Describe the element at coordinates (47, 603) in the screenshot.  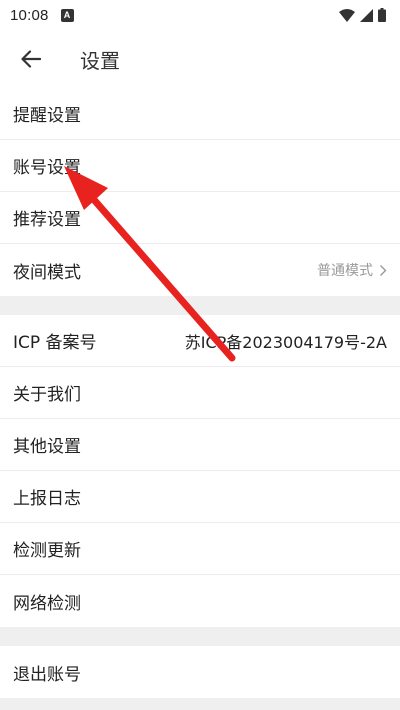
I see `settings-item-label: 网络检测` at that location.